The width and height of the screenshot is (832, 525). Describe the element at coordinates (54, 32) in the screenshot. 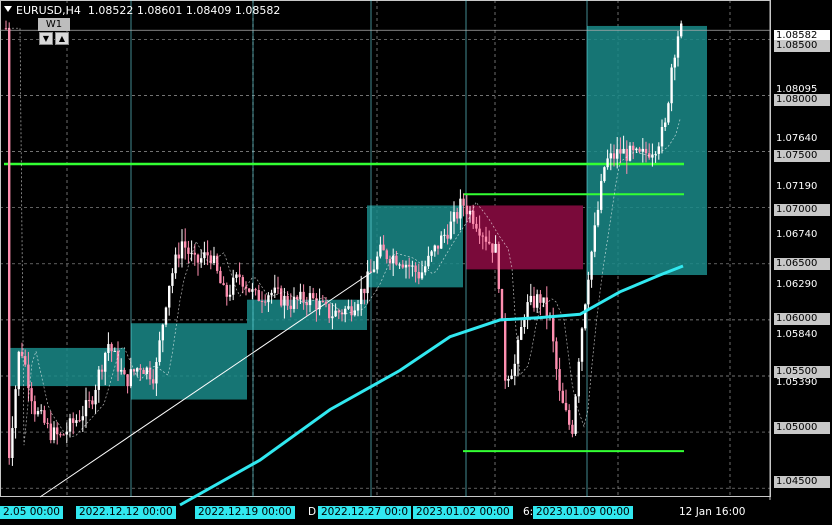

I see `period-switcher: W1 ▼ ▲` at that location.